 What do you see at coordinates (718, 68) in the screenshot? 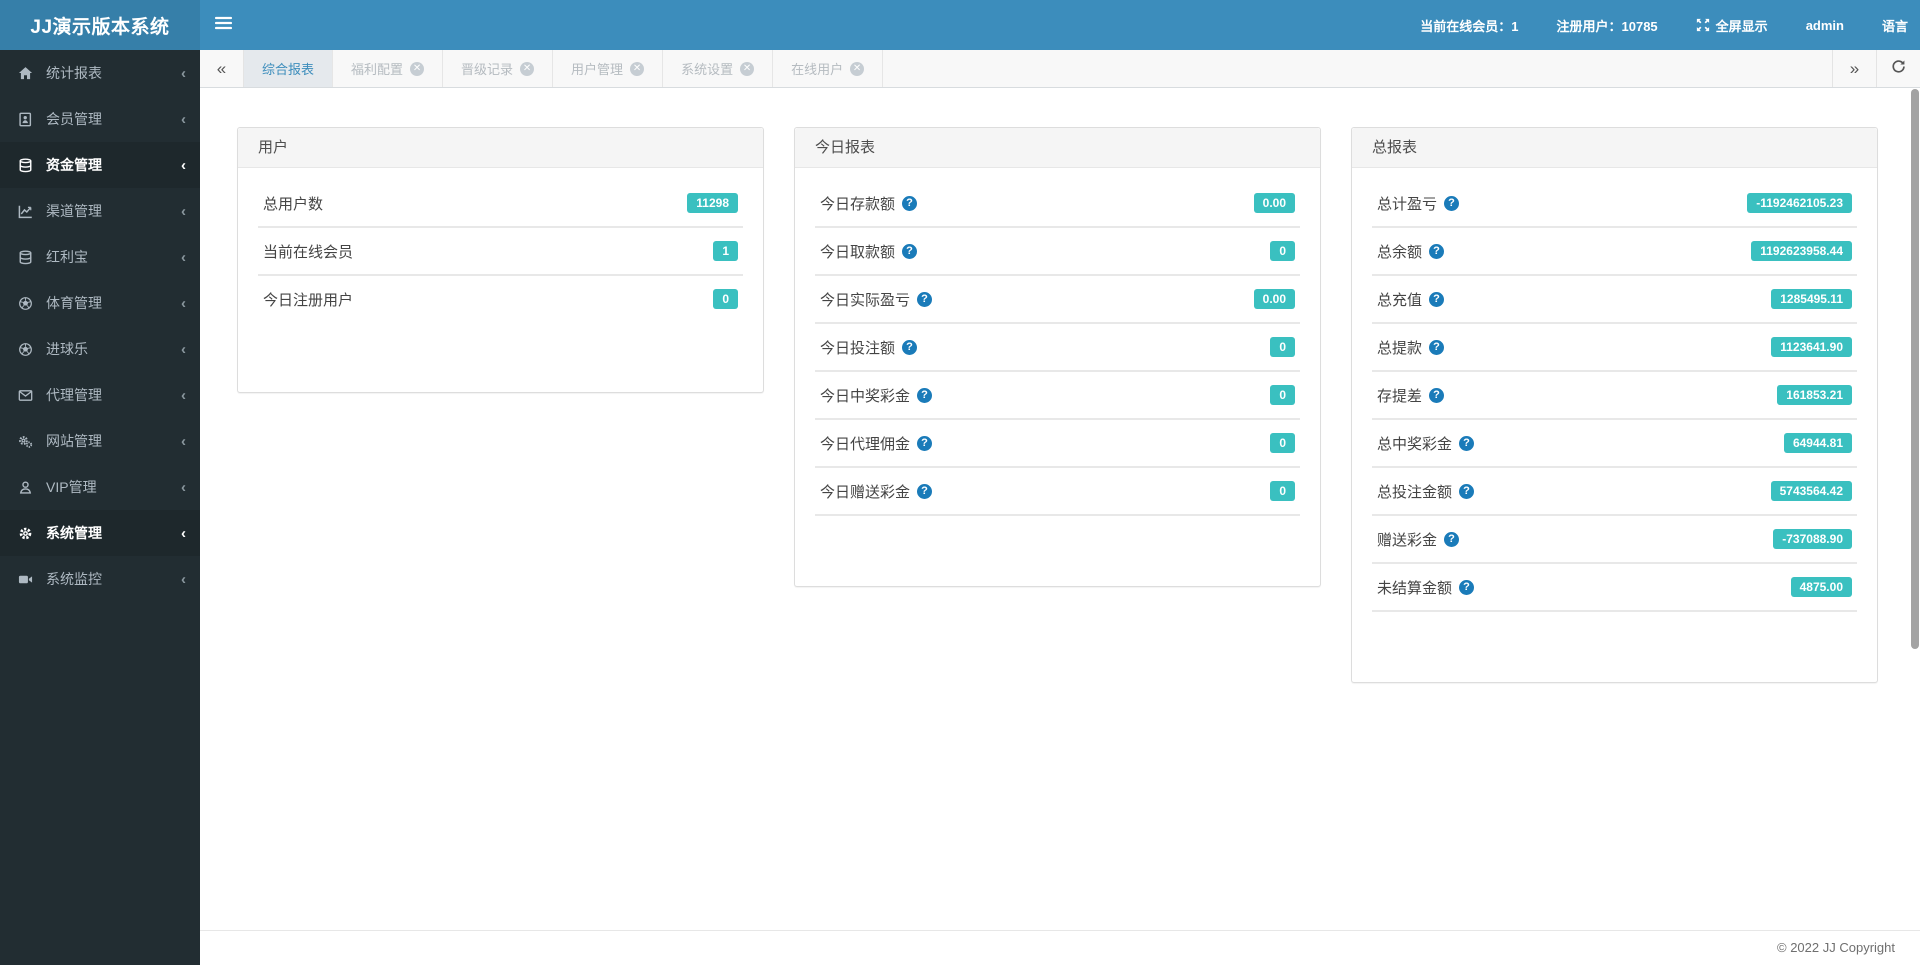
I see `tab-system-settings: 系统设置 ✕` at bounding box center [718, 68].